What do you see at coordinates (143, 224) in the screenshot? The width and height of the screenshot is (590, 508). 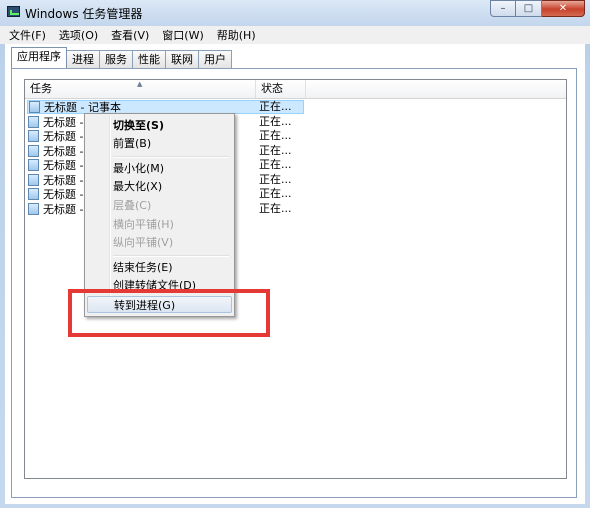 I see `menu-item-tile-horizontal: 横向平铺(H)` at bounding box center [143, 224].